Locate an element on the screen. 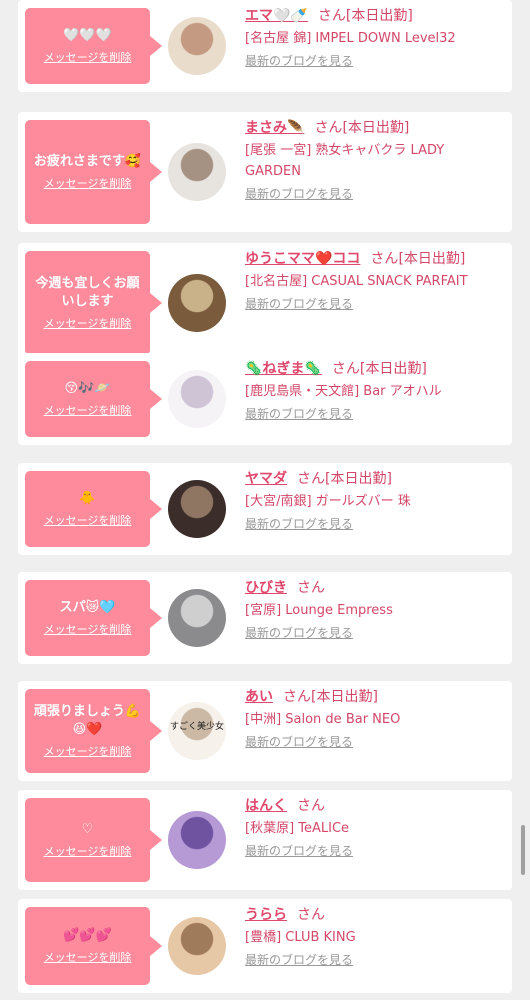 The height and width of the screenshot is (1000, 530). shop-name: [秋葉原] TeALICe is located at coordinates (297, 828).